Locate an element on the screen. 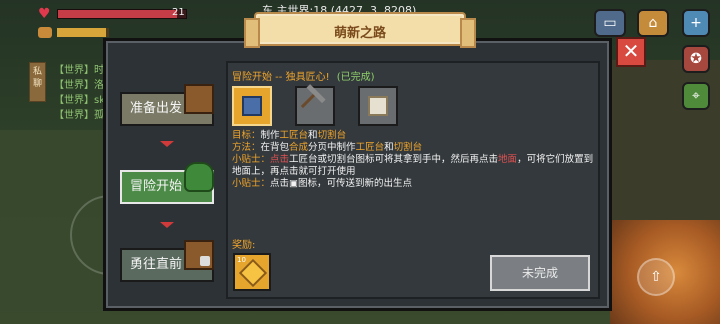 Image resolution: width=720 pixels, height=324 pixels. goal-label: 目标： is located at coordinates (246, 135).